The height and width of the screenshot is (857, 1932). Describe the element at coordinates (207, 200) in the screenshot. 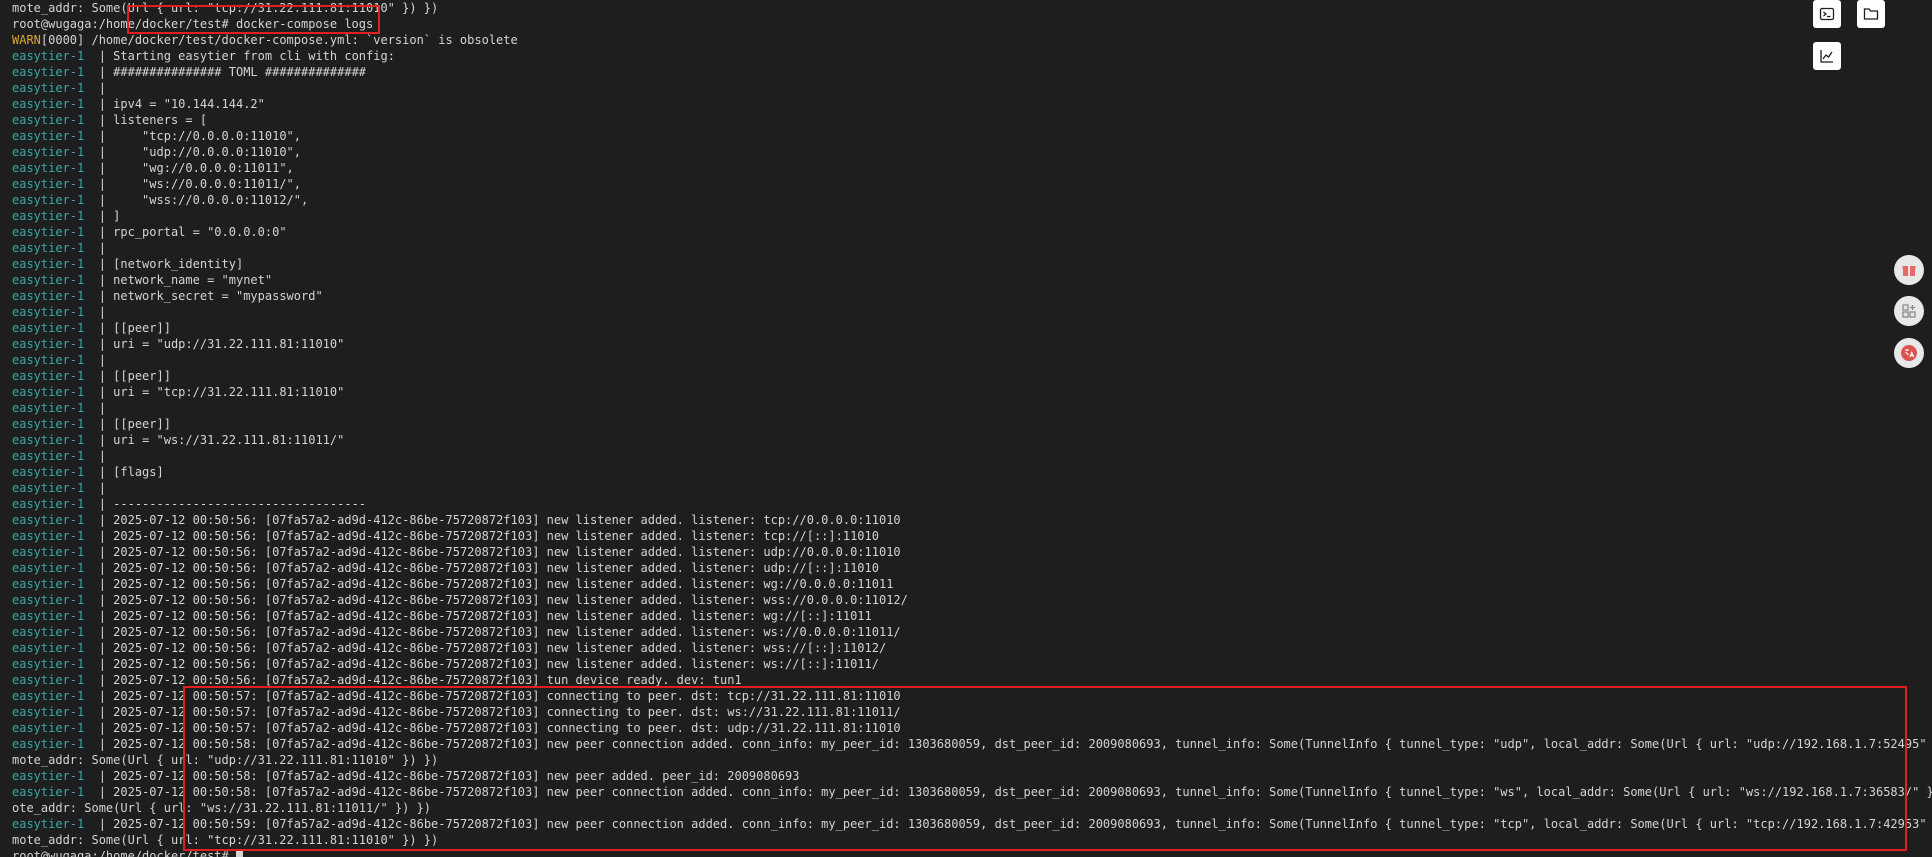

I see `log-message: "wss://0.0.0.0:11012/",` at that location.